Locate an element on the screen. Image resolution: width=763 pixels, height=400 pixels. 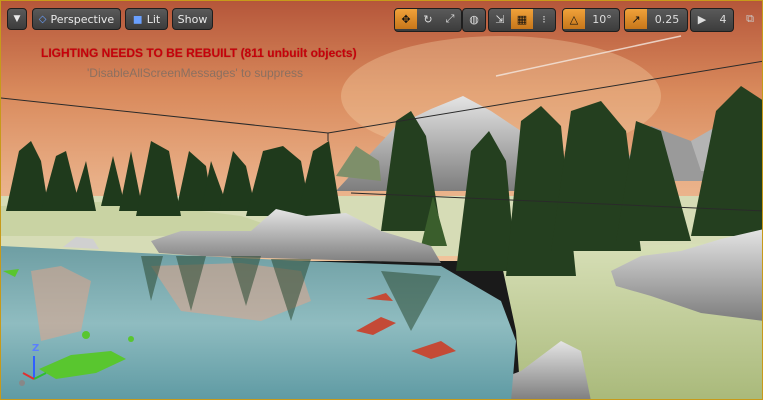
viewport-options-button: ▼ is located at coordinates (17, 19).